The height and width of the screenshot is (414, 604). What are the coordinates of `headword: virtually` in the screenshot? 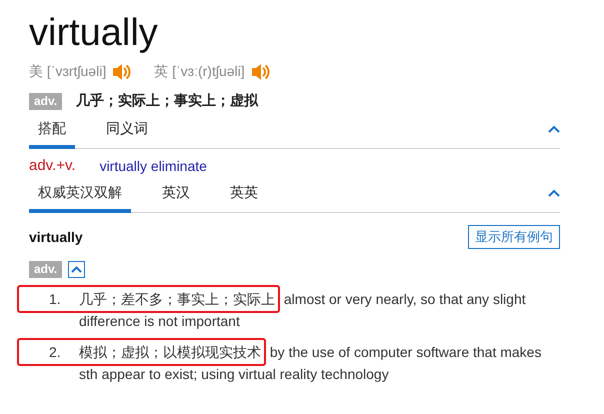 It's located at (94, 33).